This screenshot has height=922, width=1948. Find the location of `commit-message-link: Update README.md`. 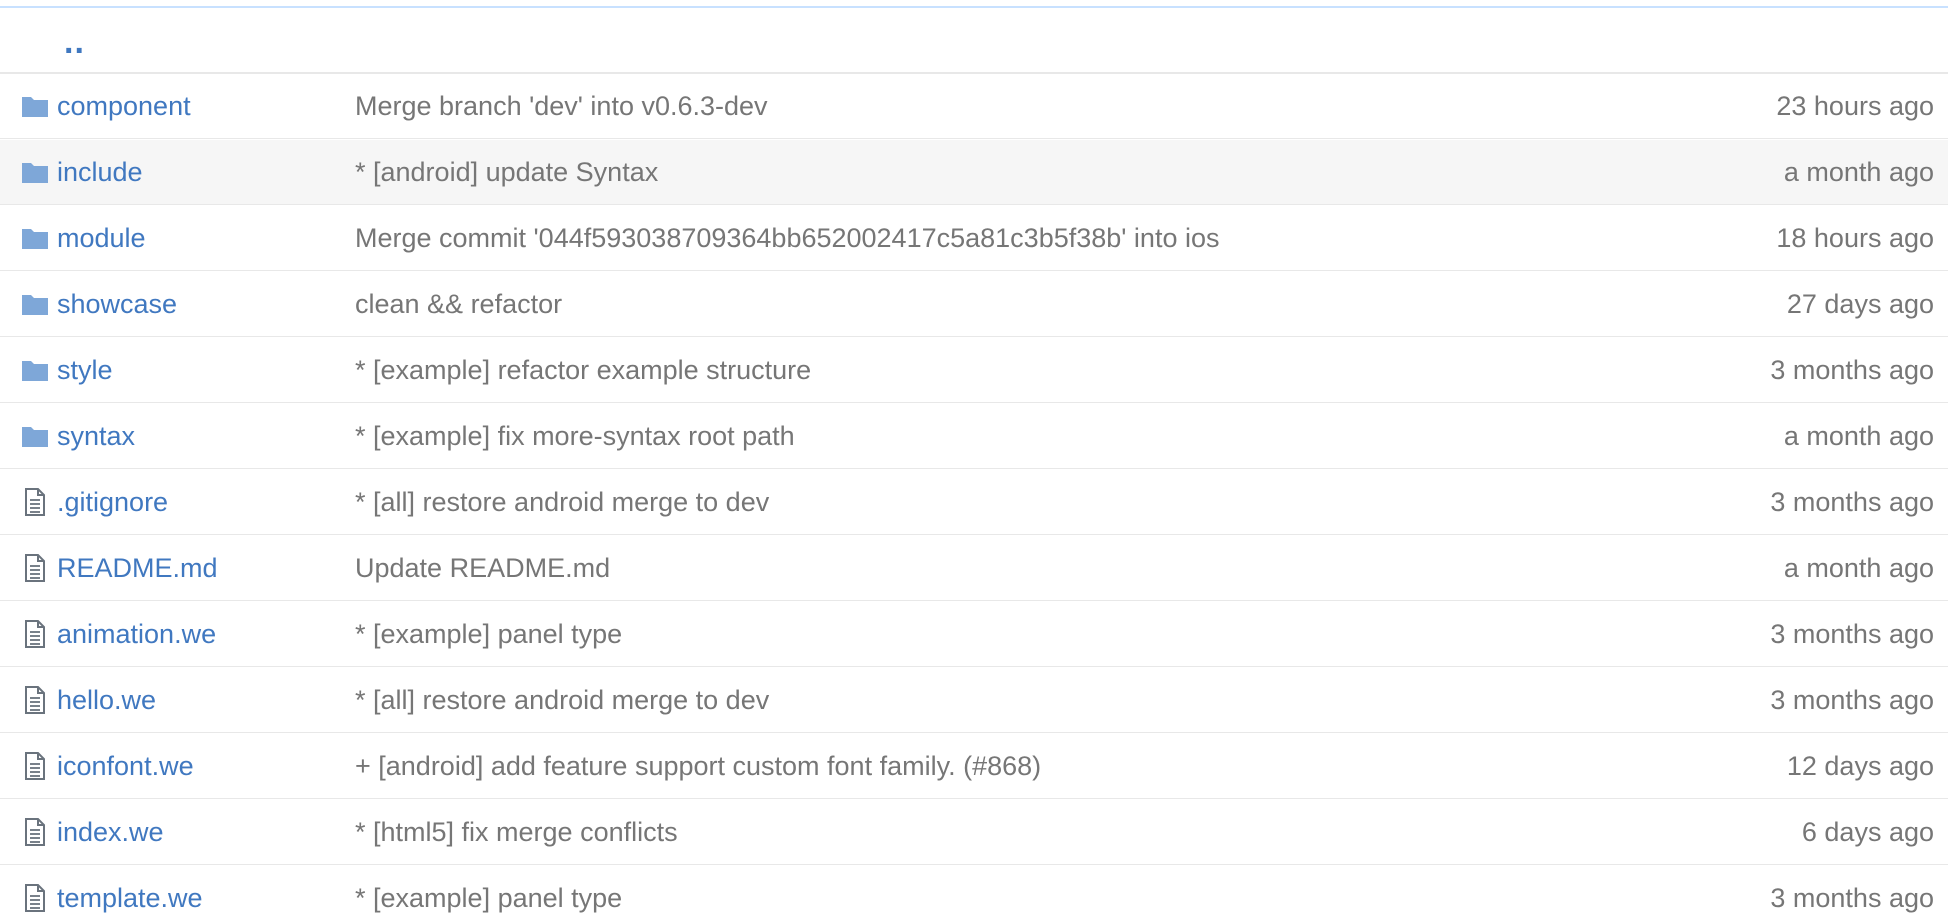

commit-message-link: Update README.md is located at coordinates (482, 568).